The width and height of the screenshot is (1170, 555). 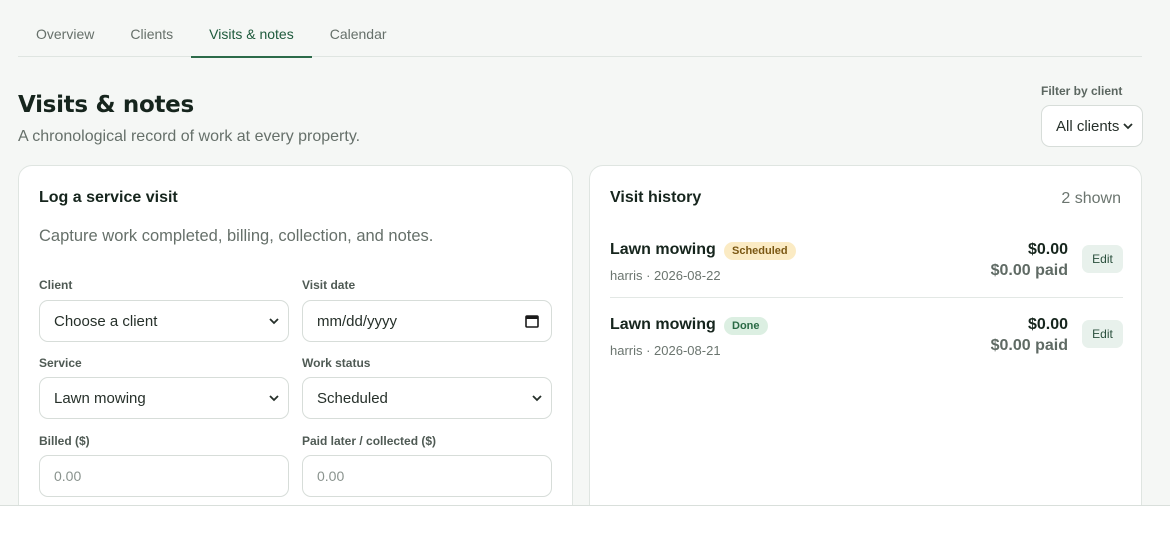 What do you see at coordinates (106, 321) in the screenshot?
I see `client-select-value: Choose a client` at bounding box center [106, 321].